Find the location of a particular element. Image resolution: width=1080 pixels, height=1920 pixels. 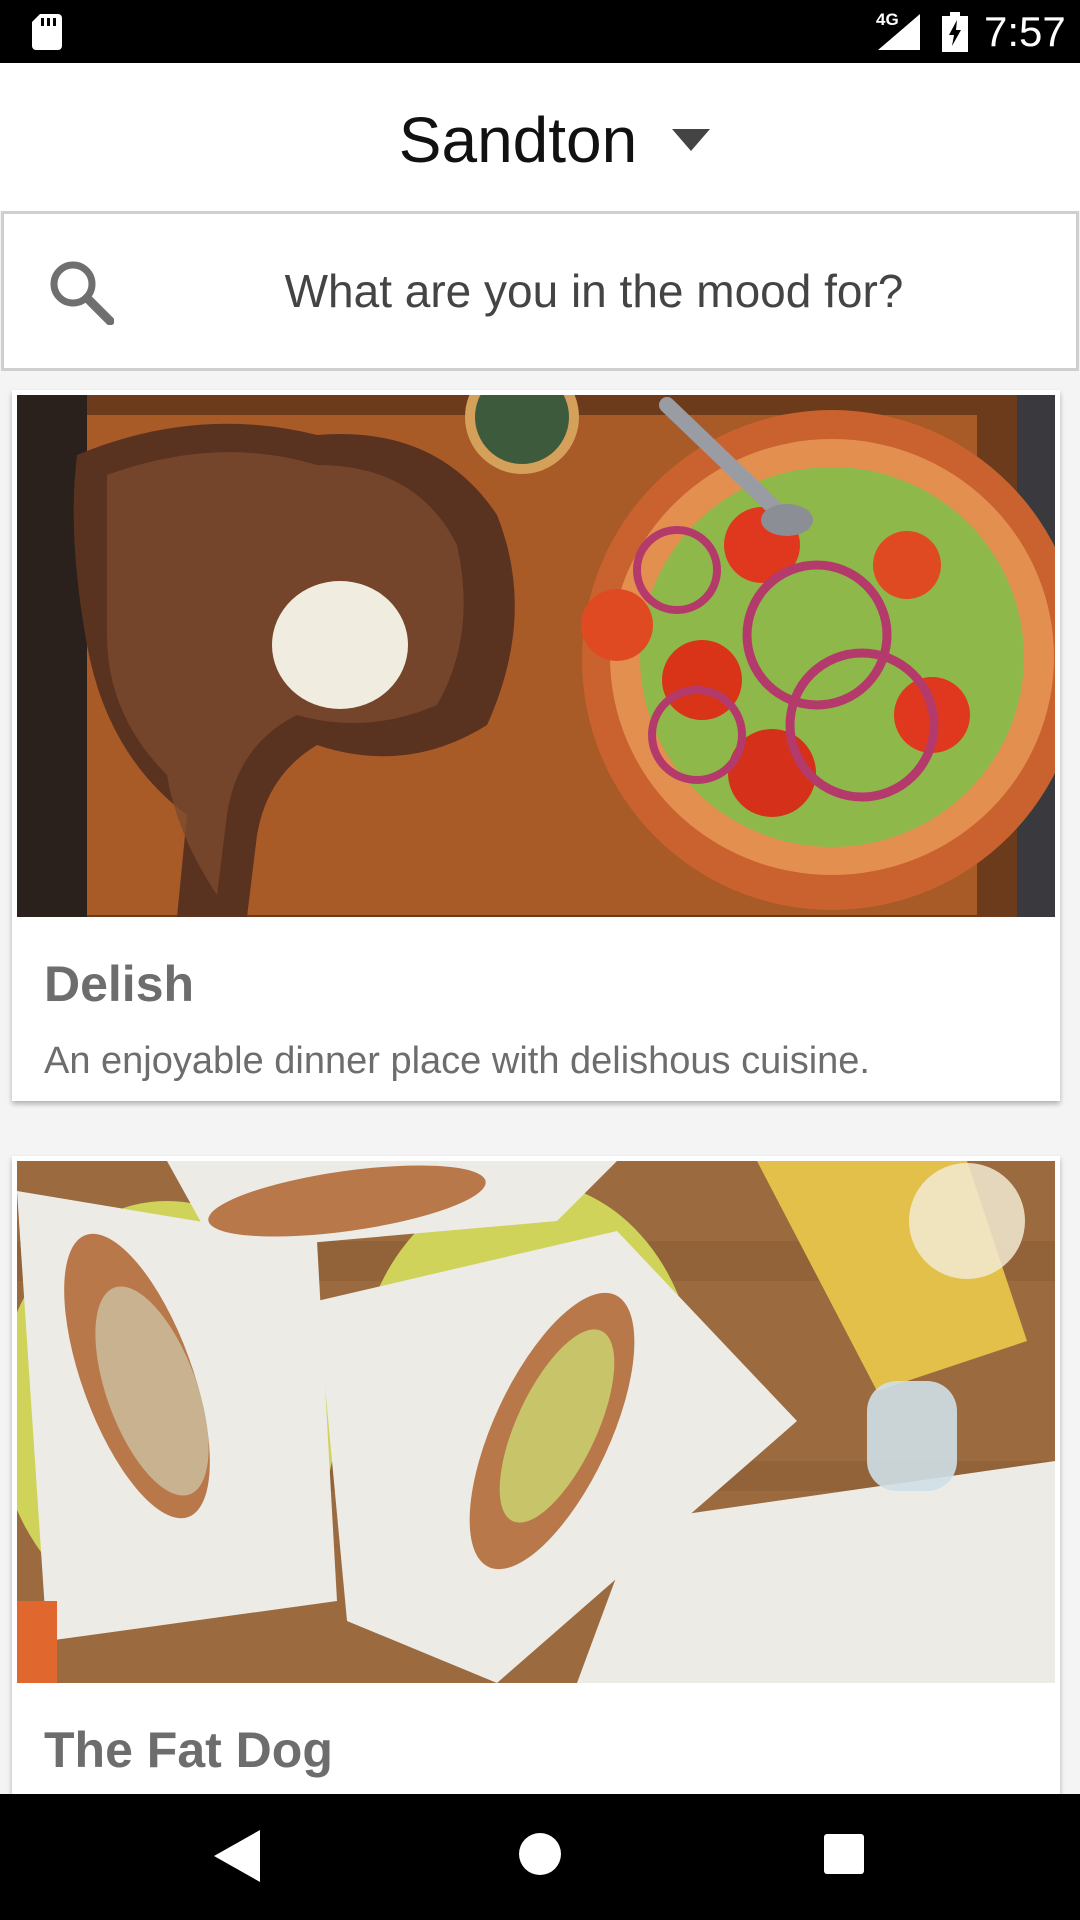

home-icon is located at coordinates (540, 1854).